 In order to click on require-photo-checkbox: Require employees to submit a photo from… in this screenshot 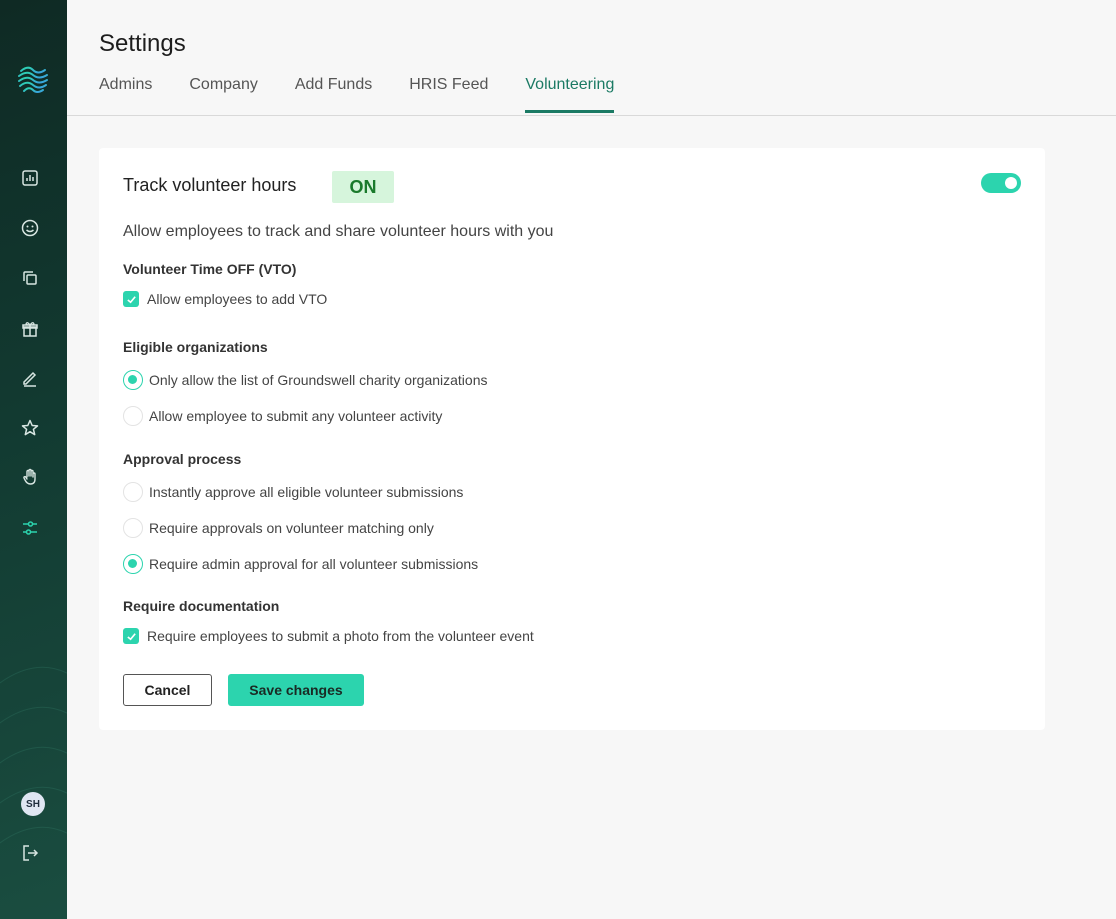, I will do `click(328, 636)`.